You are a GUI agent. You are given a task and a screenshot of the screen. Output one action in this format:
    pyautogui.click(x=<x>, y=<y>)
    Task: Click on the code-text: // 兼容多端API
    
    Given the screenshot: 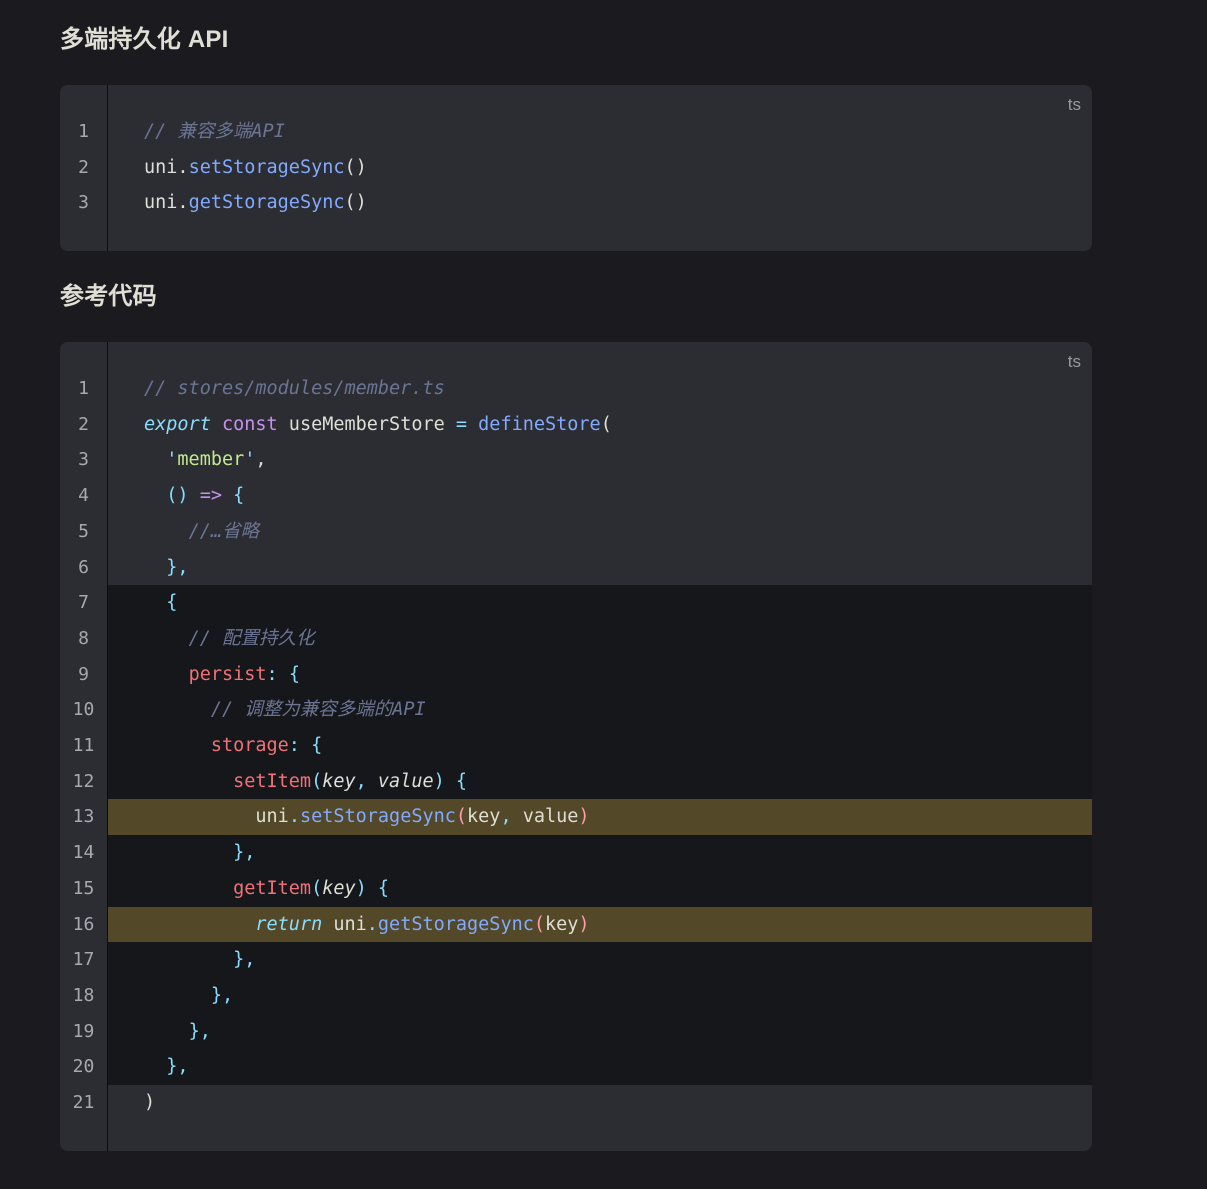 What is the action you would take?
    pyautogui.click(x=214, y=132)
    